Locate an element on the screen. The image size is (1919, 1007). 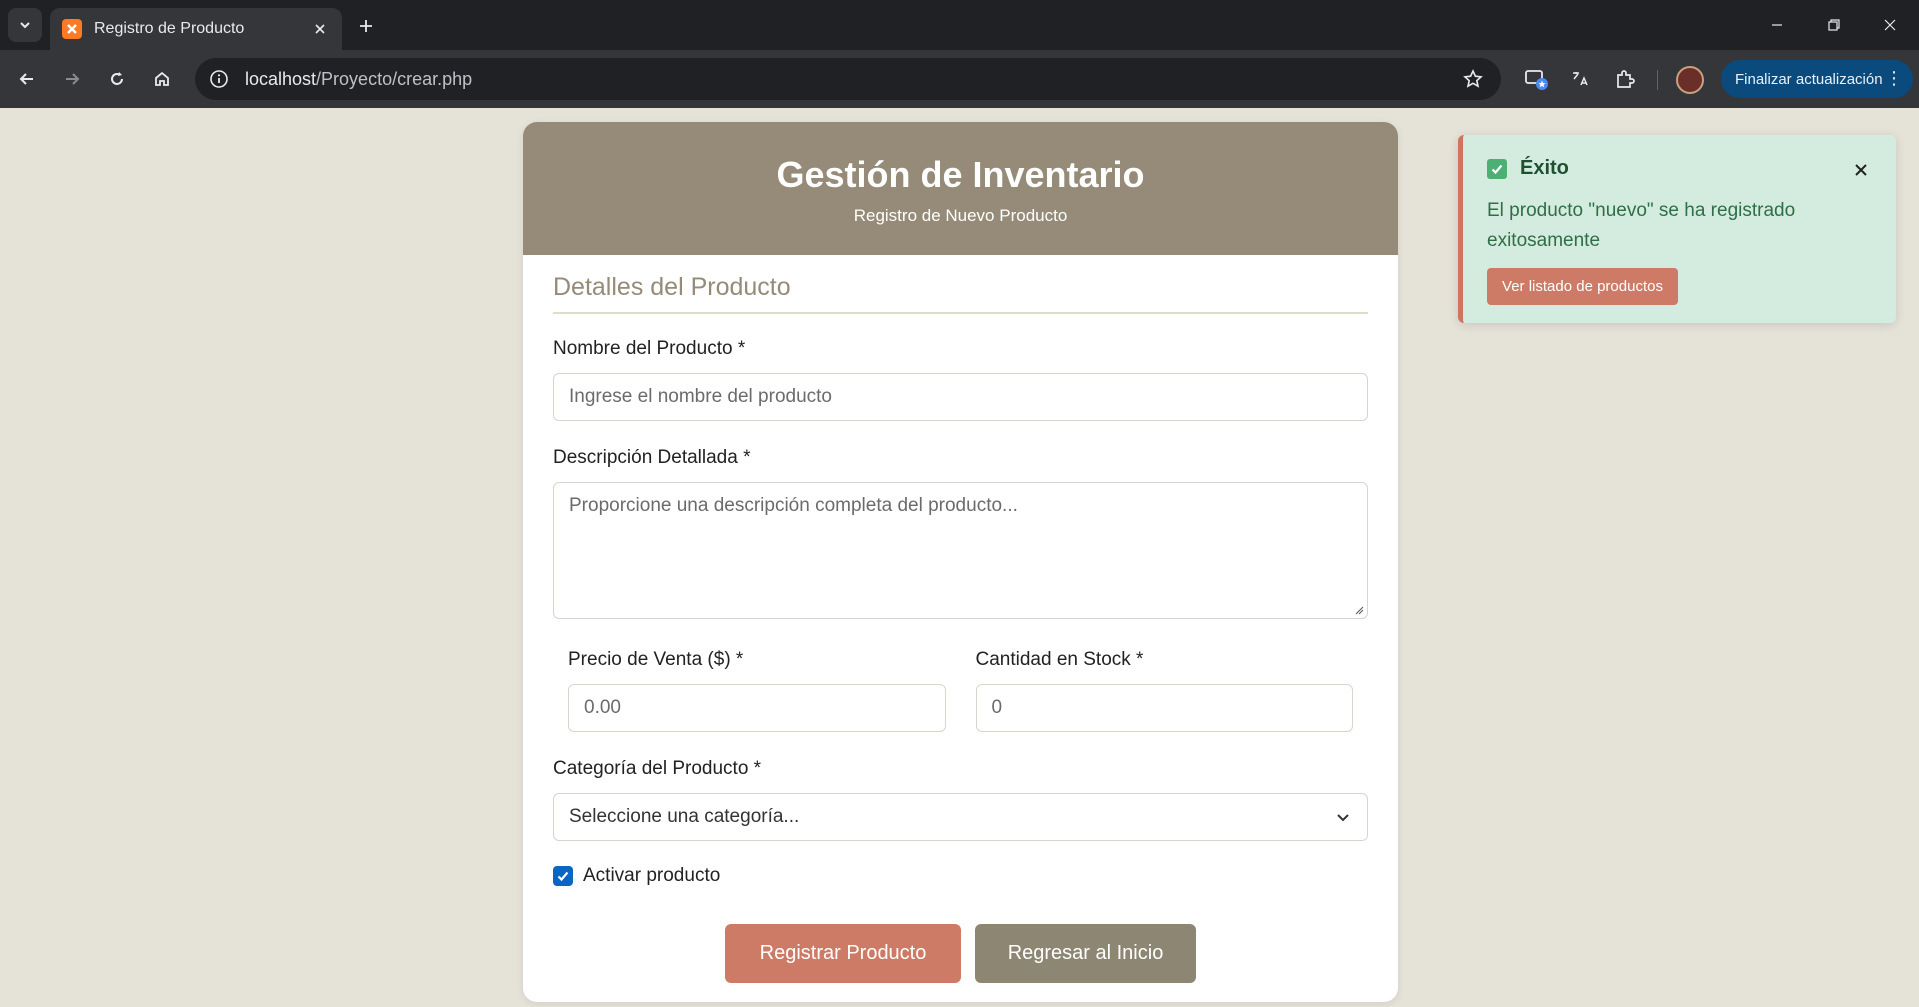
url-path: /Proyecto/crear.php is located at coordinates (394, 78).